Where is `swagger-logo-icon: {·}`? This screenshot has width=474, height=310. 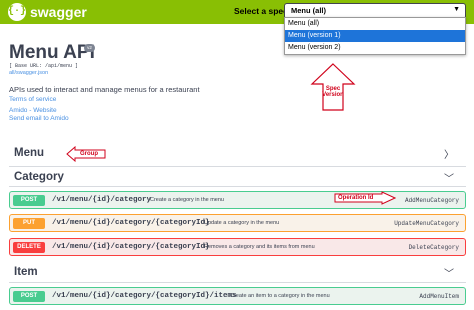 swagger-logo-icon: {·} is located at coordinates (17, 12).